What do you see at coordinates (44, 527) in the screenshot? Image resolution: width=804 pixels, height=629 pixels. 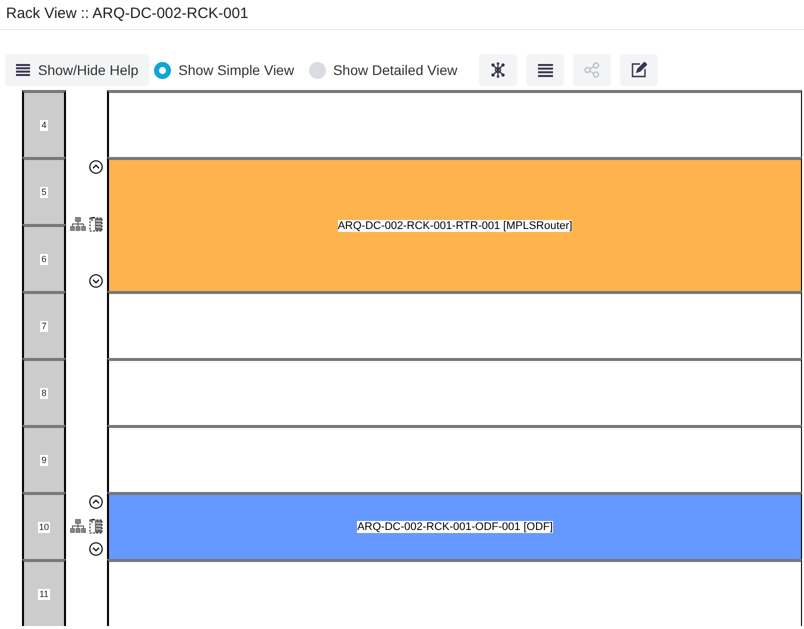 I see `unit-number: 10` at bounding box center [44, 527].